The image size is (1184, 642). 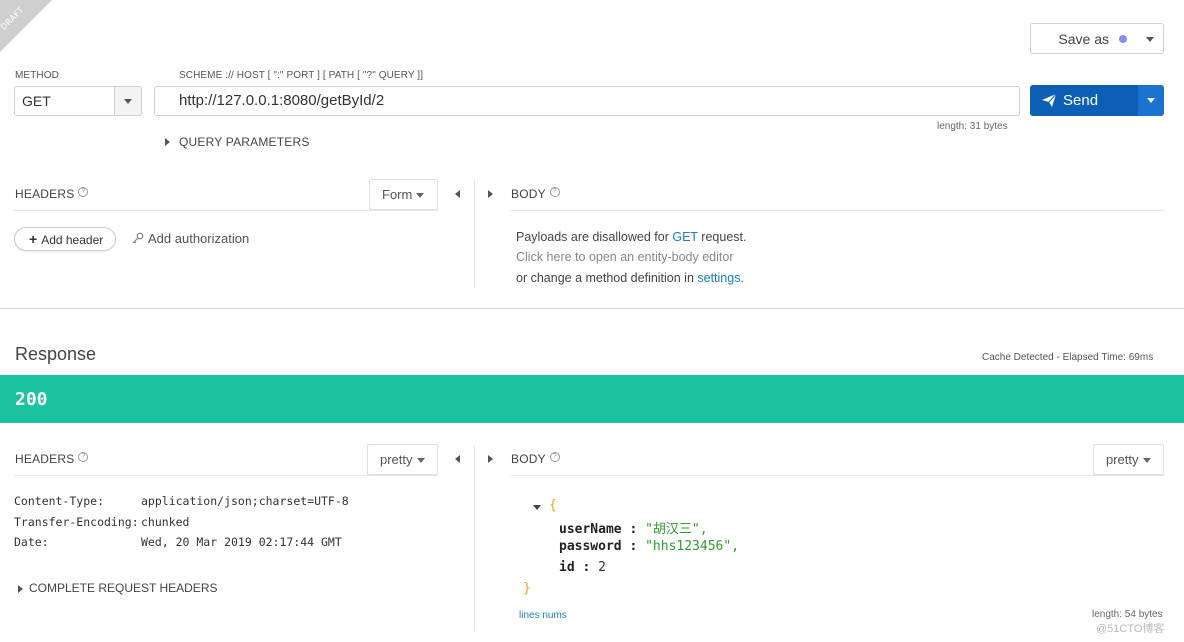 What do you see at coordinates (528, 459) in the screenshot?
I see `response-body-label: BODY` at bounding box center [528, 459].